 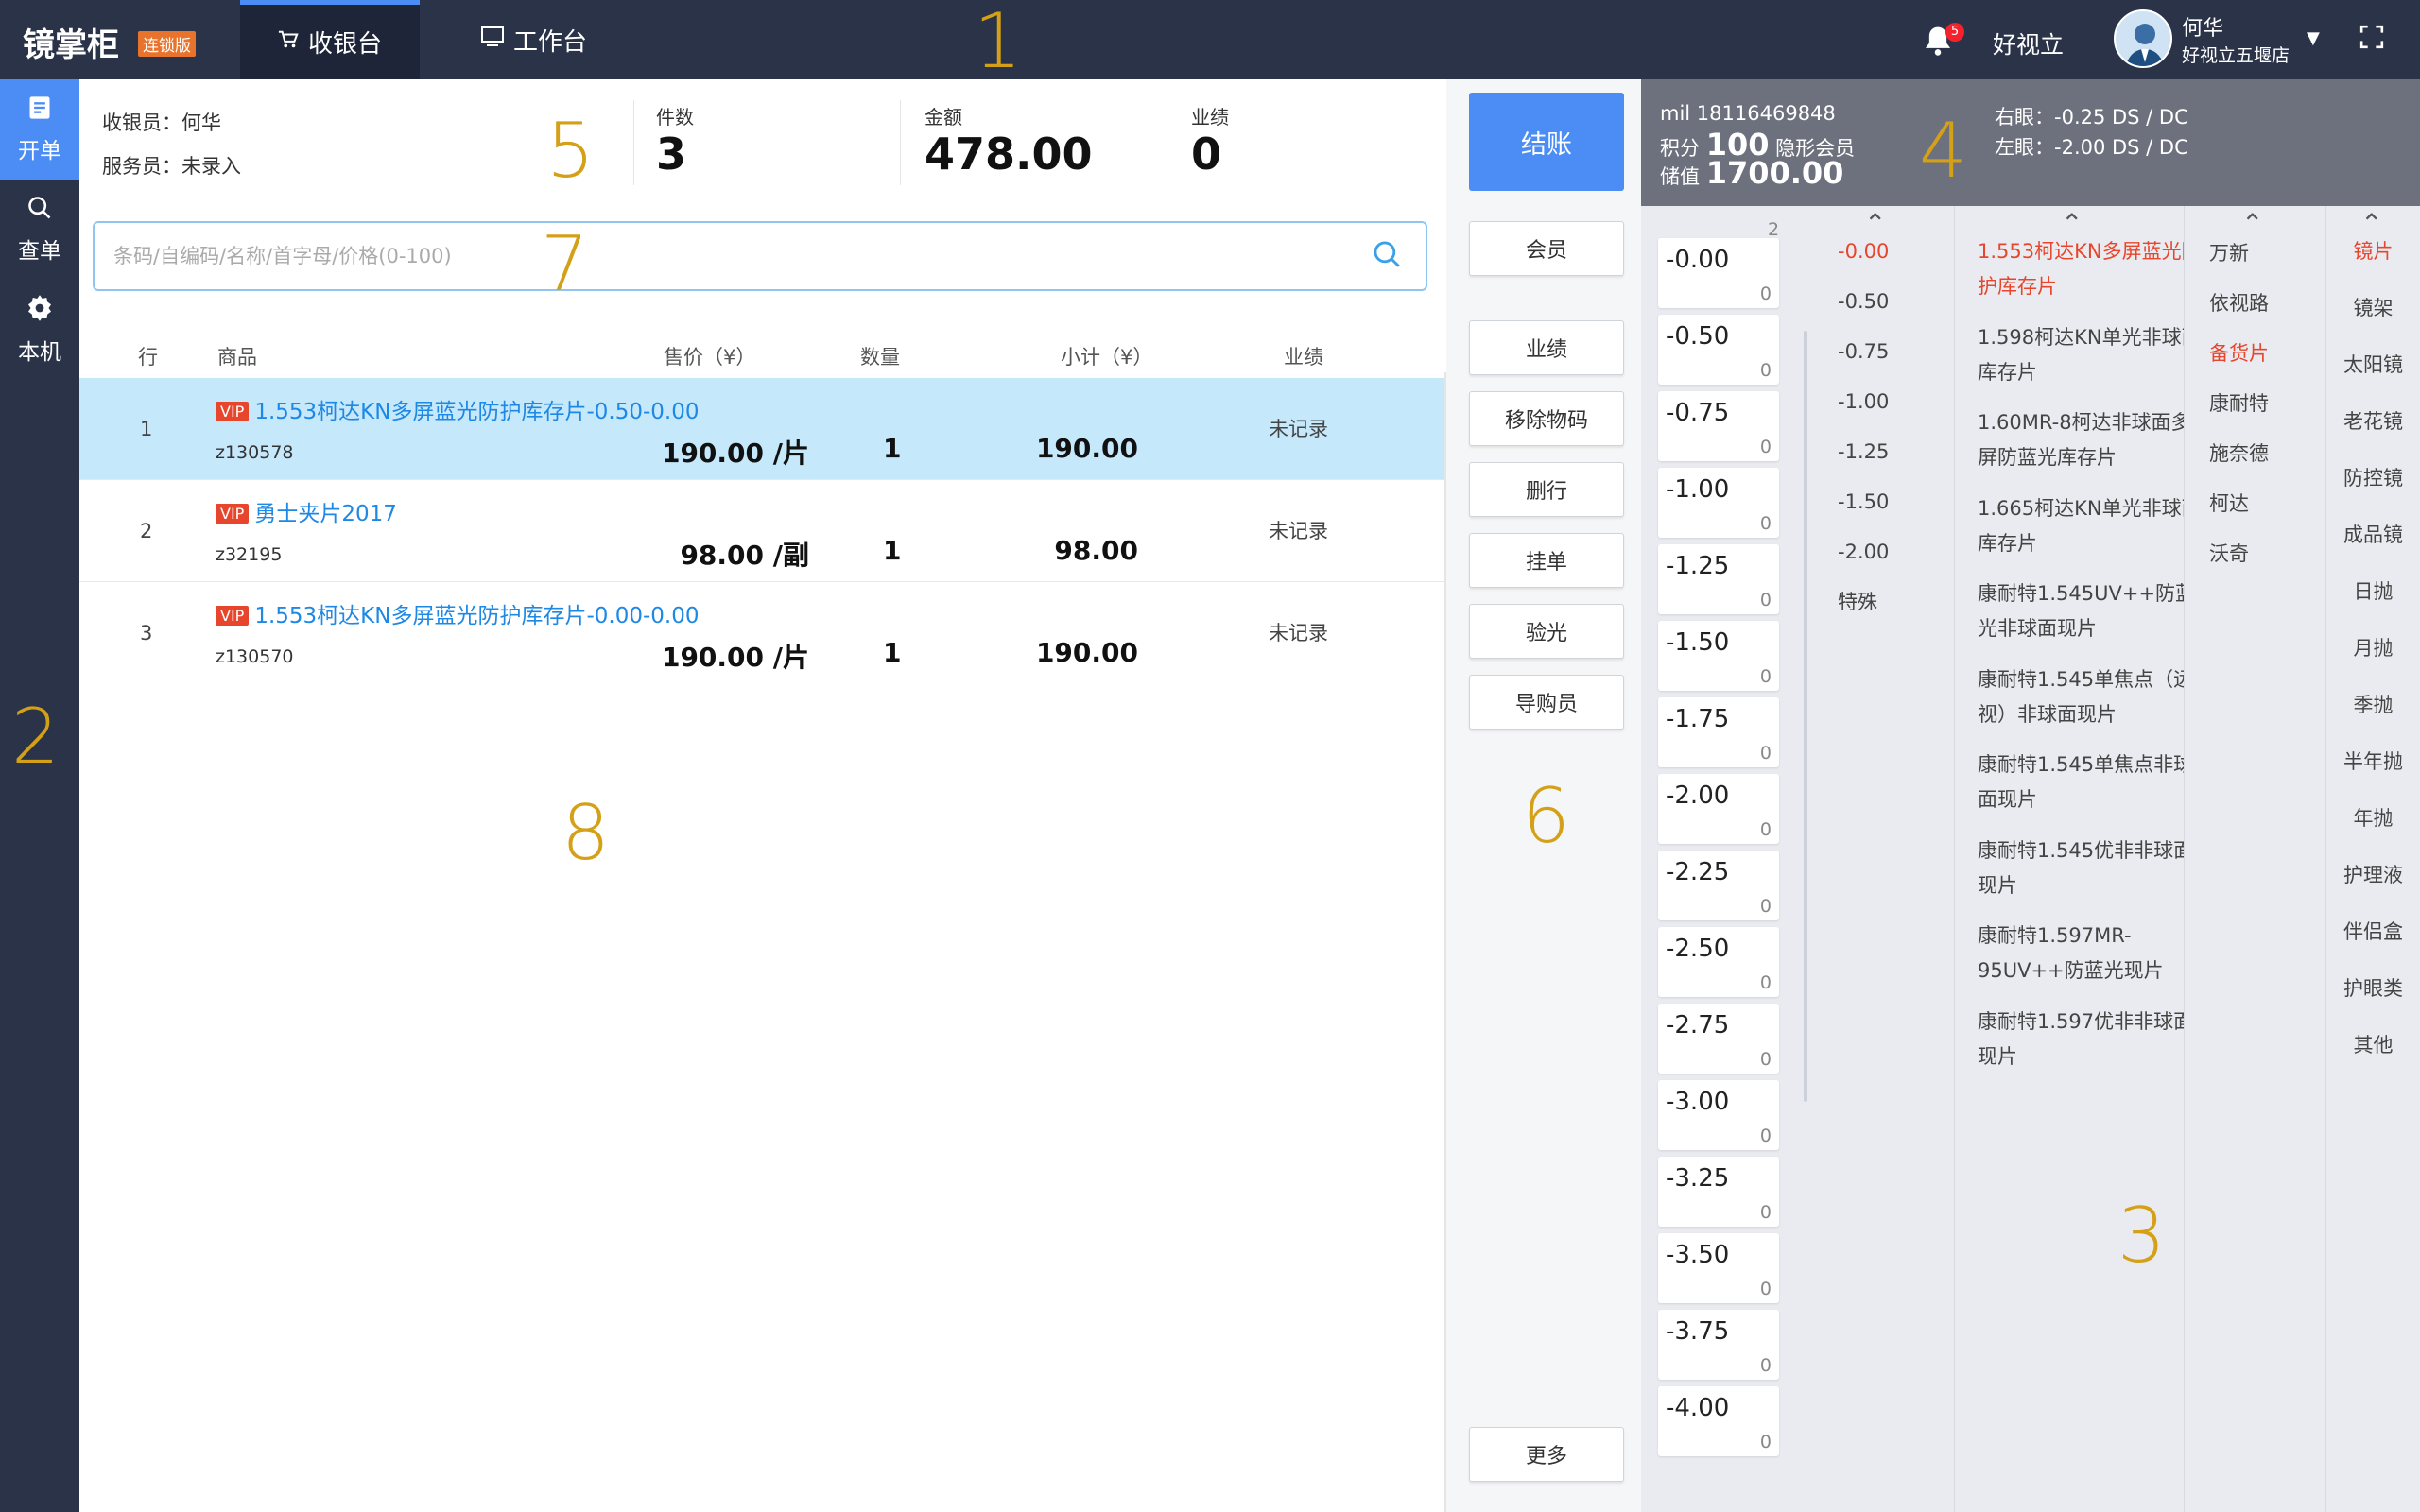 What do you see at coordinates (744, 554) in the screenshot?
I see `product-price: 98.00 /副` at bounding box center [744, 554].